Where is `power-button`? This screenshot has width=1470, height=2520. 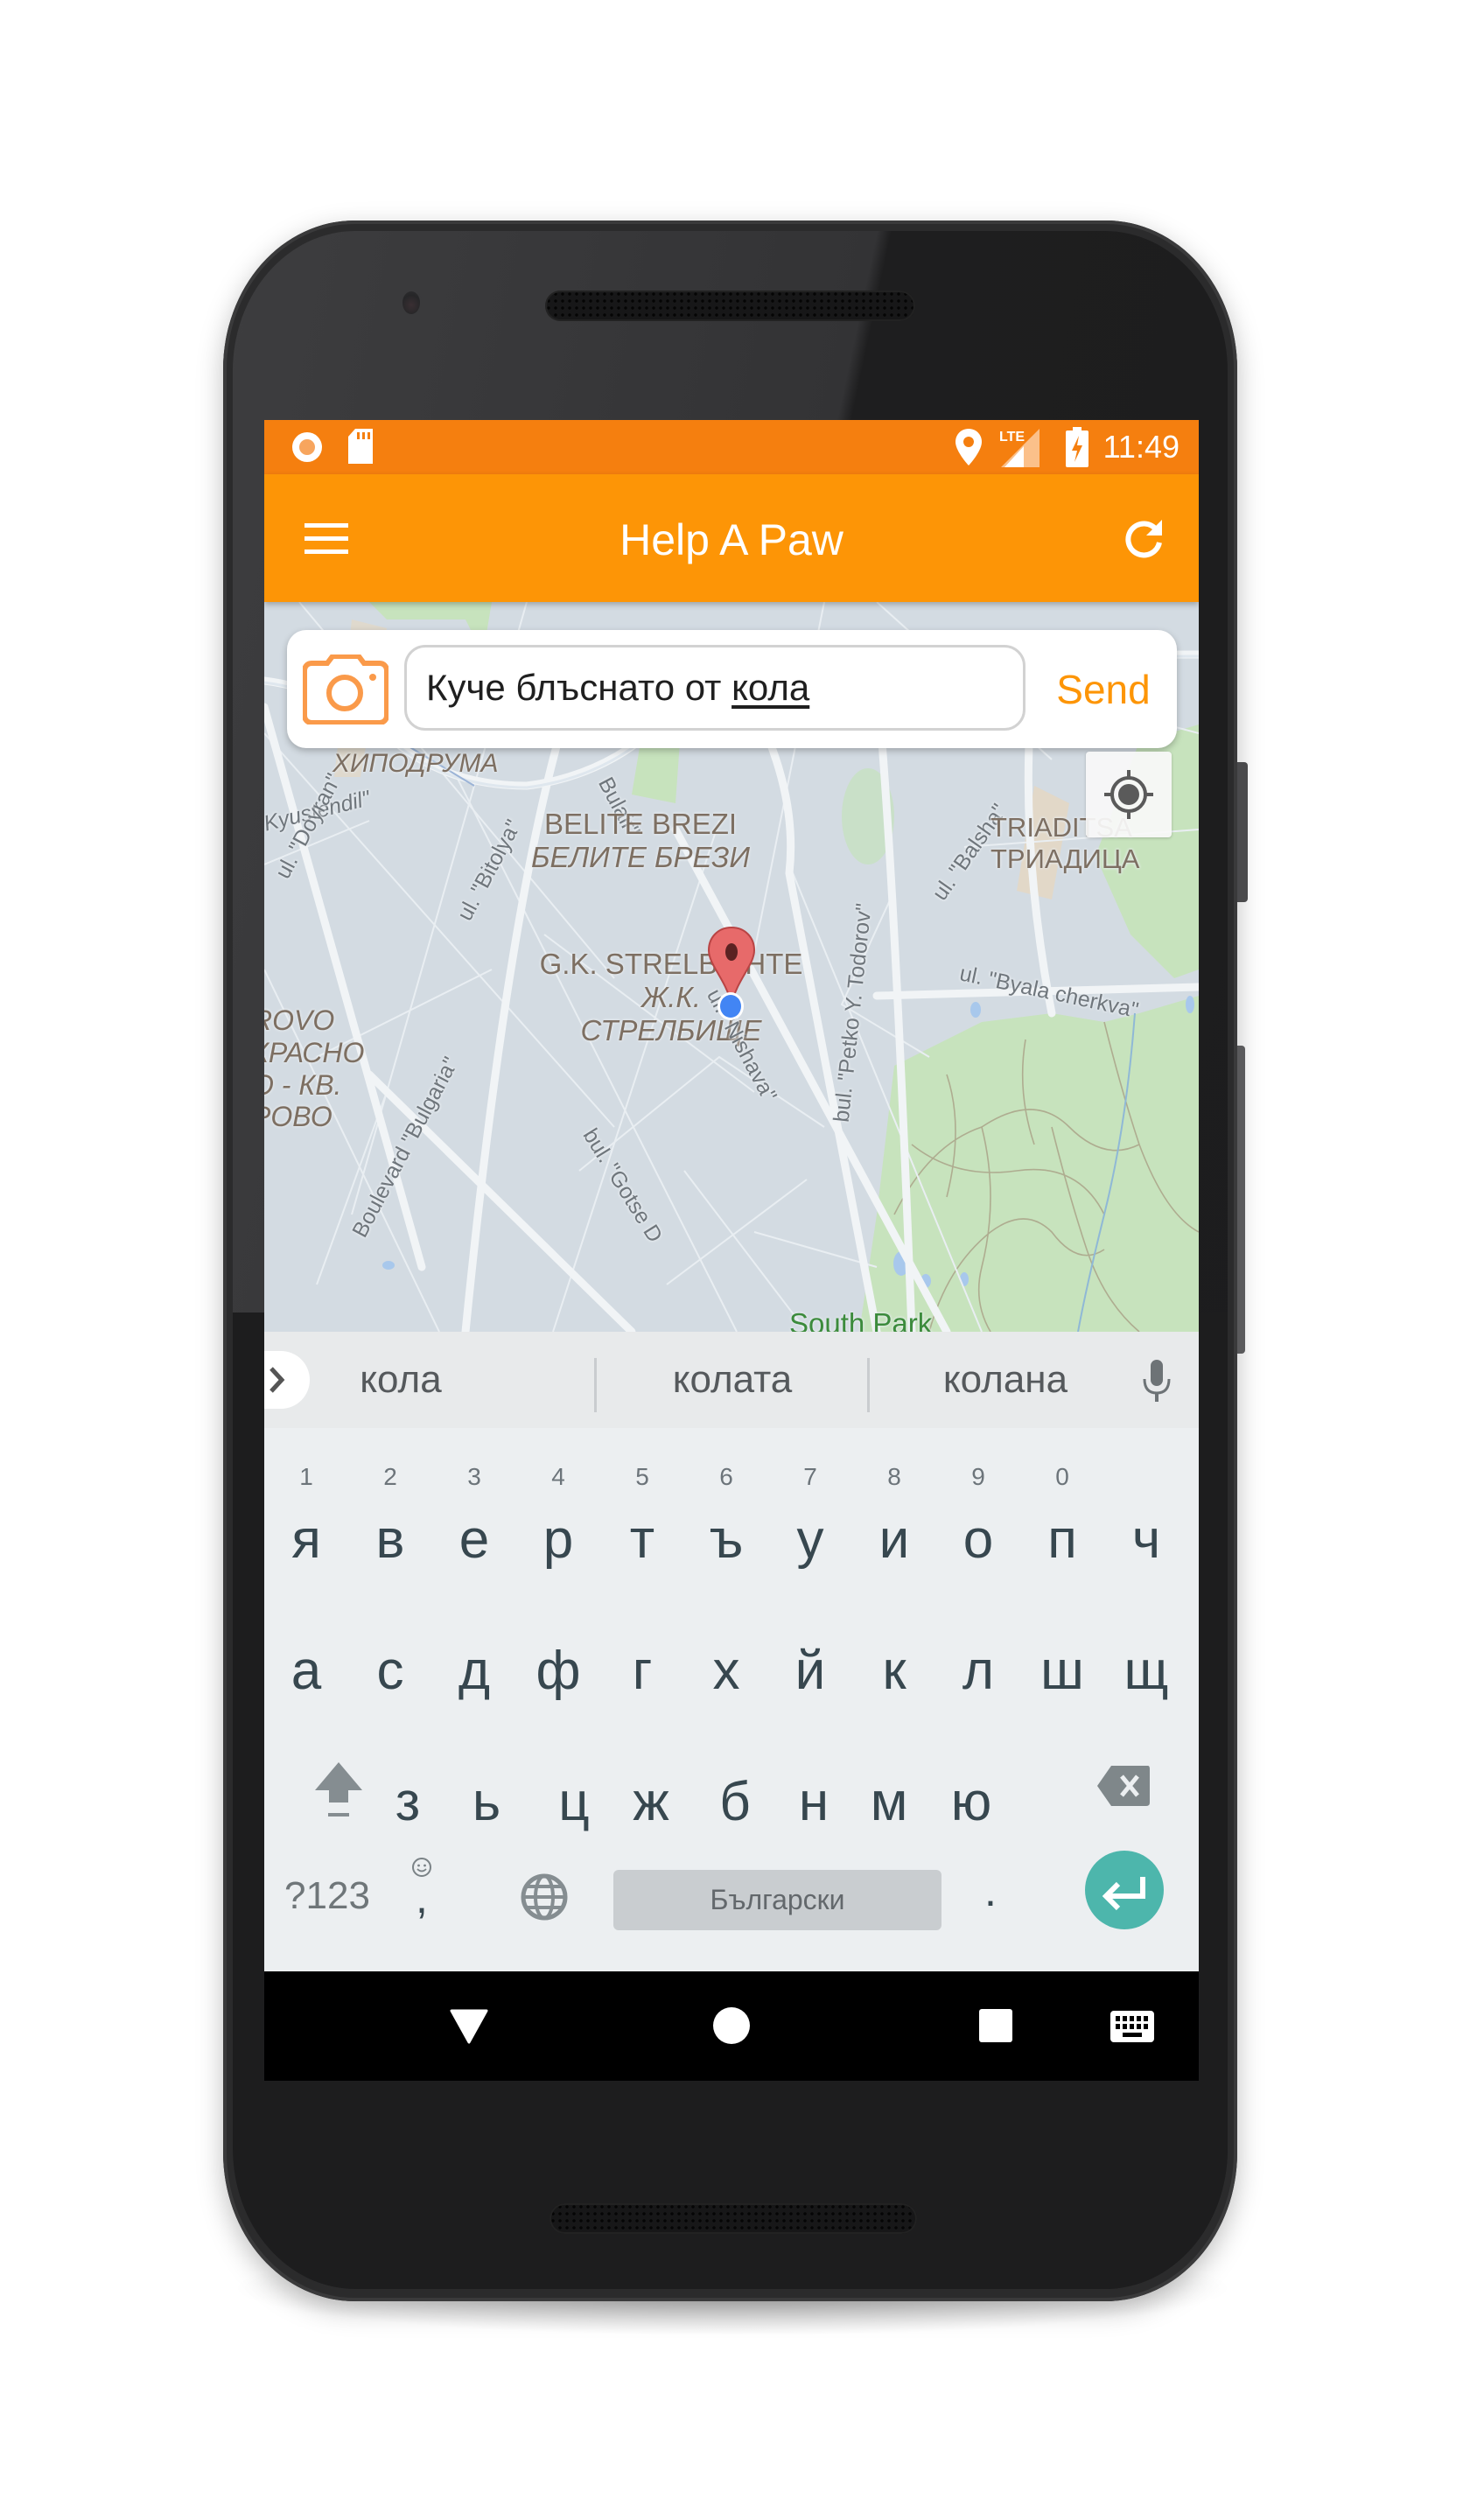
power-button is located at coordinates (1242, 832).